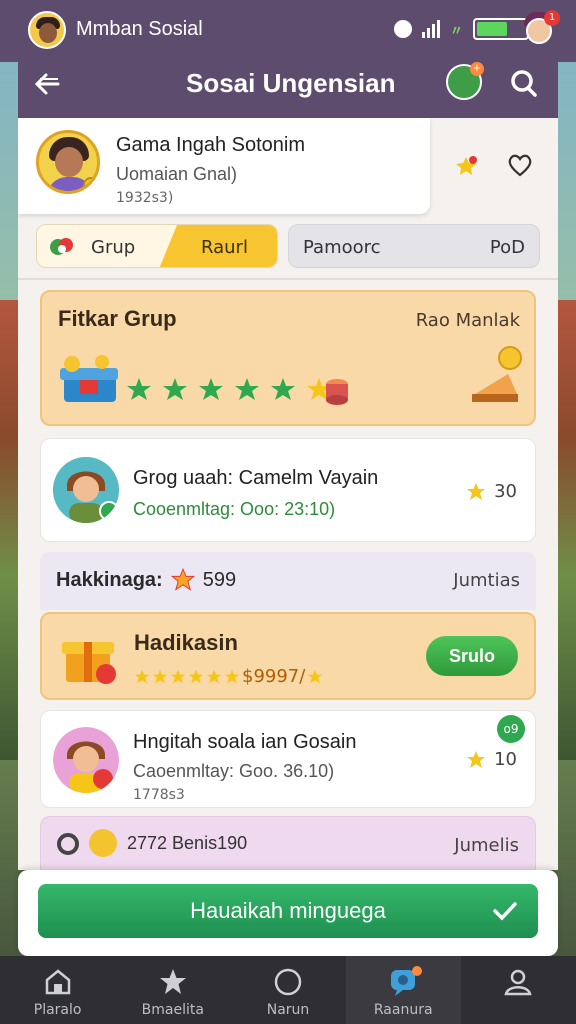  What do you see at coordinates (465, 81) in the screenshot?
I see `game-controller-button: +` at bounding box center [465, 81].